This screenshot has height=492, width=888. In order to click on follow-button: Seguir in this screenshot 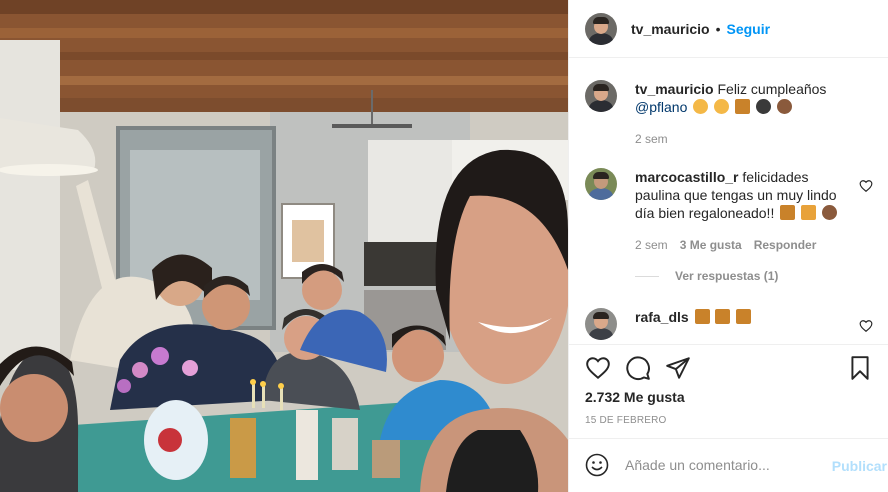, I will do `click(749, 29)`.